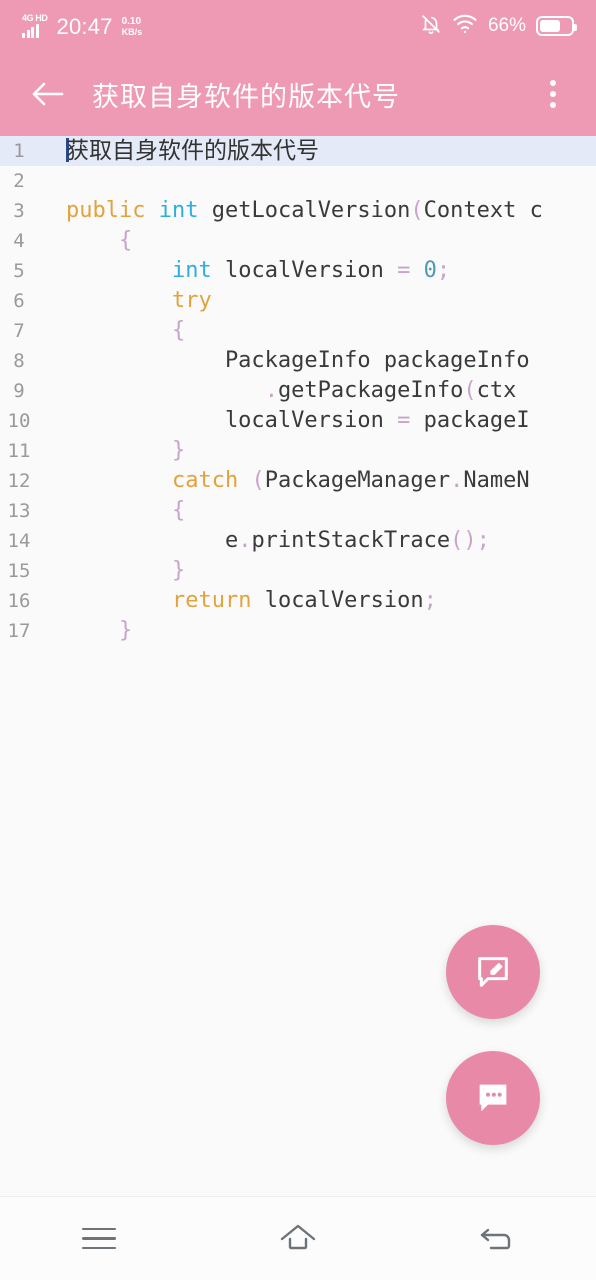 The height and width of the screenshot is (1280, 596). What do you see at coordinates (430, 270) in the screenshot?
I see `code-token: 0` at bounding box center [430, 270].